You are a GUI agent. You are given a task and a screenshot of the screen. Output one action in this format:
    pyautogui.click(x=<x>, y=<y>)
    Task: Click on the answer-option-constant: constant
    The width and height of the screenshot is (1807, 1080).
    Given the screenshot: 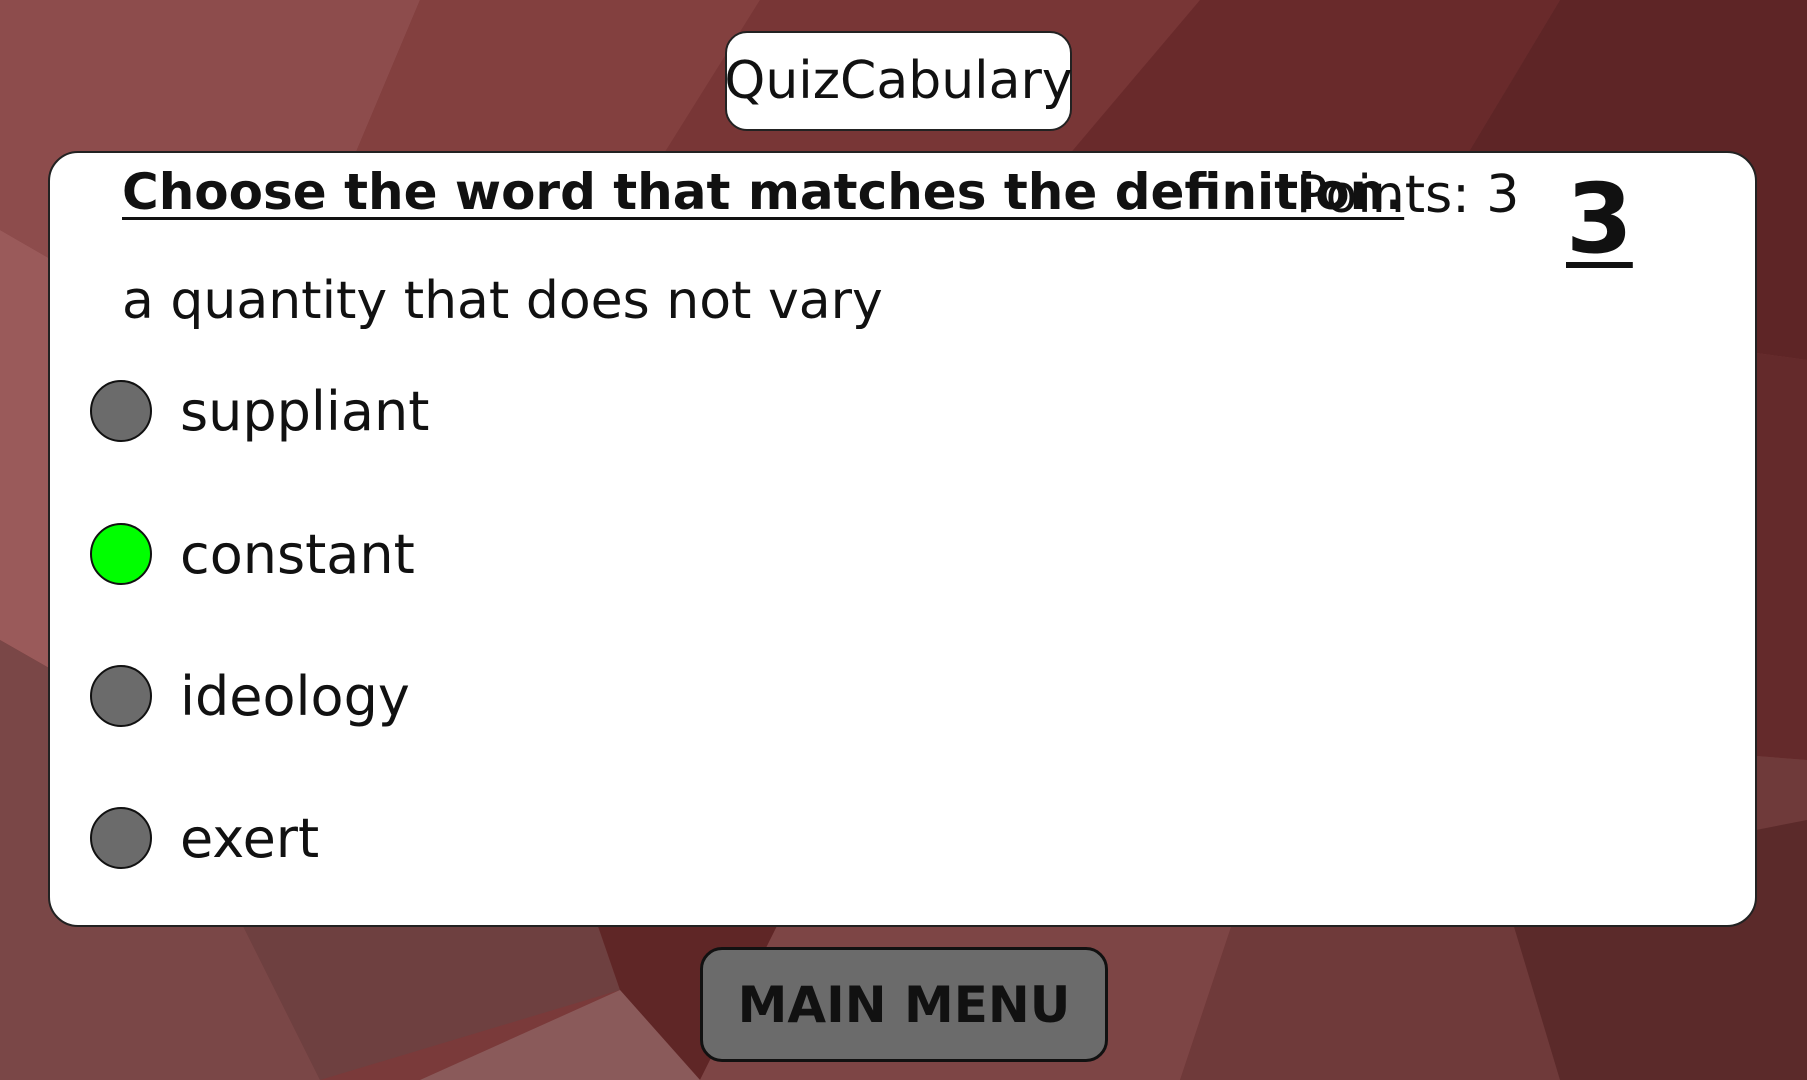 What is the action you would take?
    pyautogui.click(x=252, y=554)
    